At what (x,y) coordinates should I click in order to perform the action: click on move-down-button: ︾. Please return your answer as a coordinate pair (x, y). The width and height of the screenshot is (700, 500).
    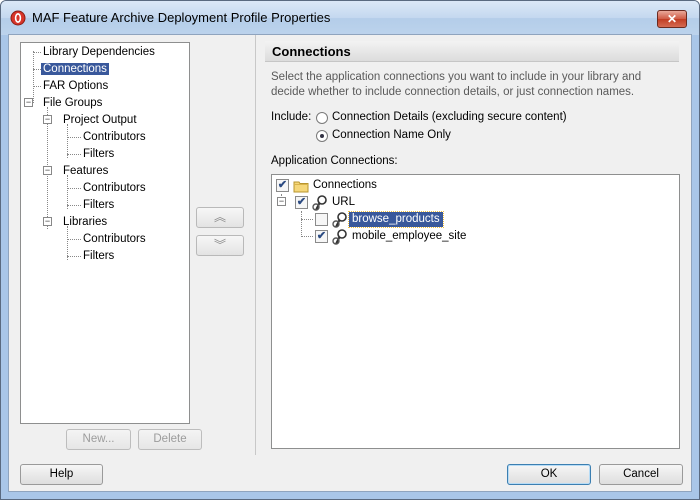
    Looking at the image, I should click on (220, 245).